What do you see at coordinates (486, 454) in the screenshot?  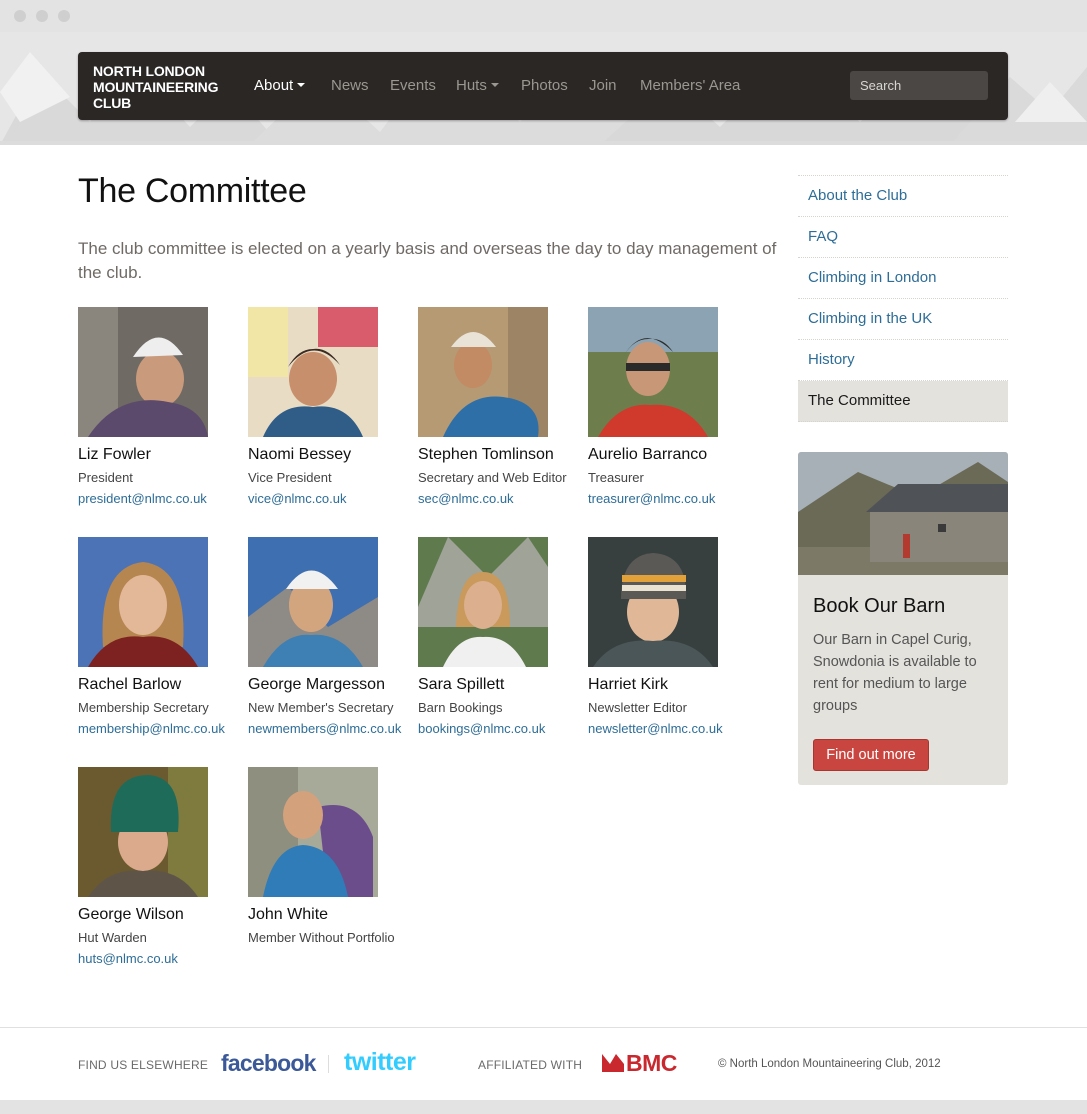 I see `member-name: Stephen Tomlinson` at bounding box center [486, 454].